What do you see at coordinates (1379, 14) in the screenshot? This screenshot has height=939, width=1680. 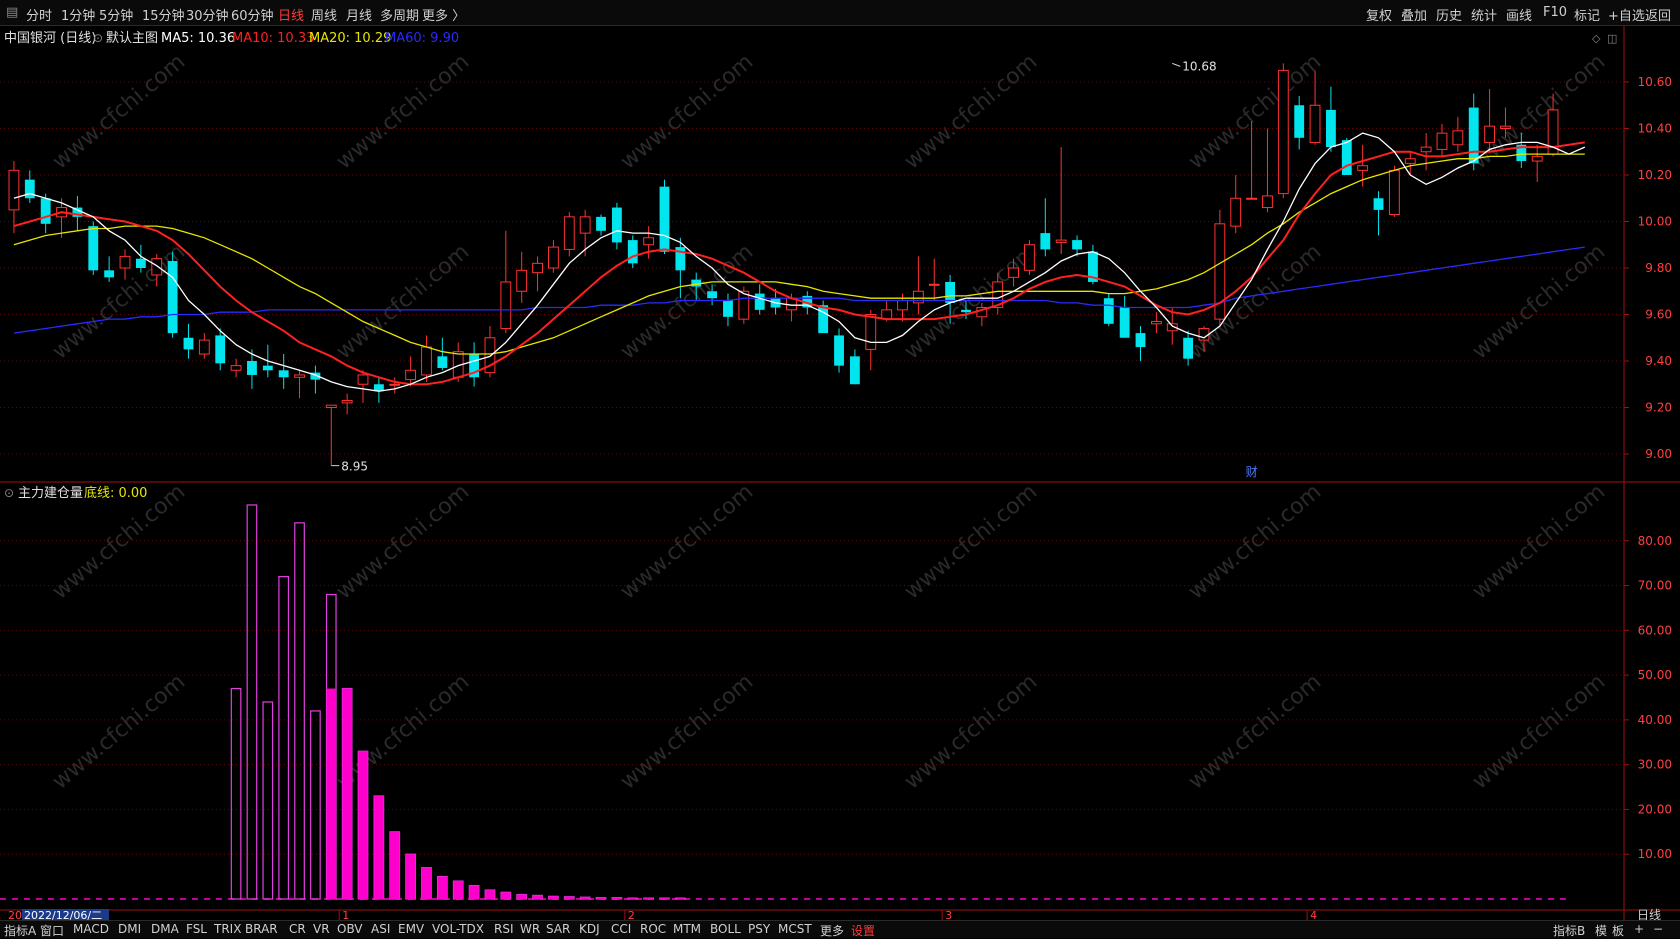 I see `toolbar-action-0: 复权` at bounding box center [1379, 14].